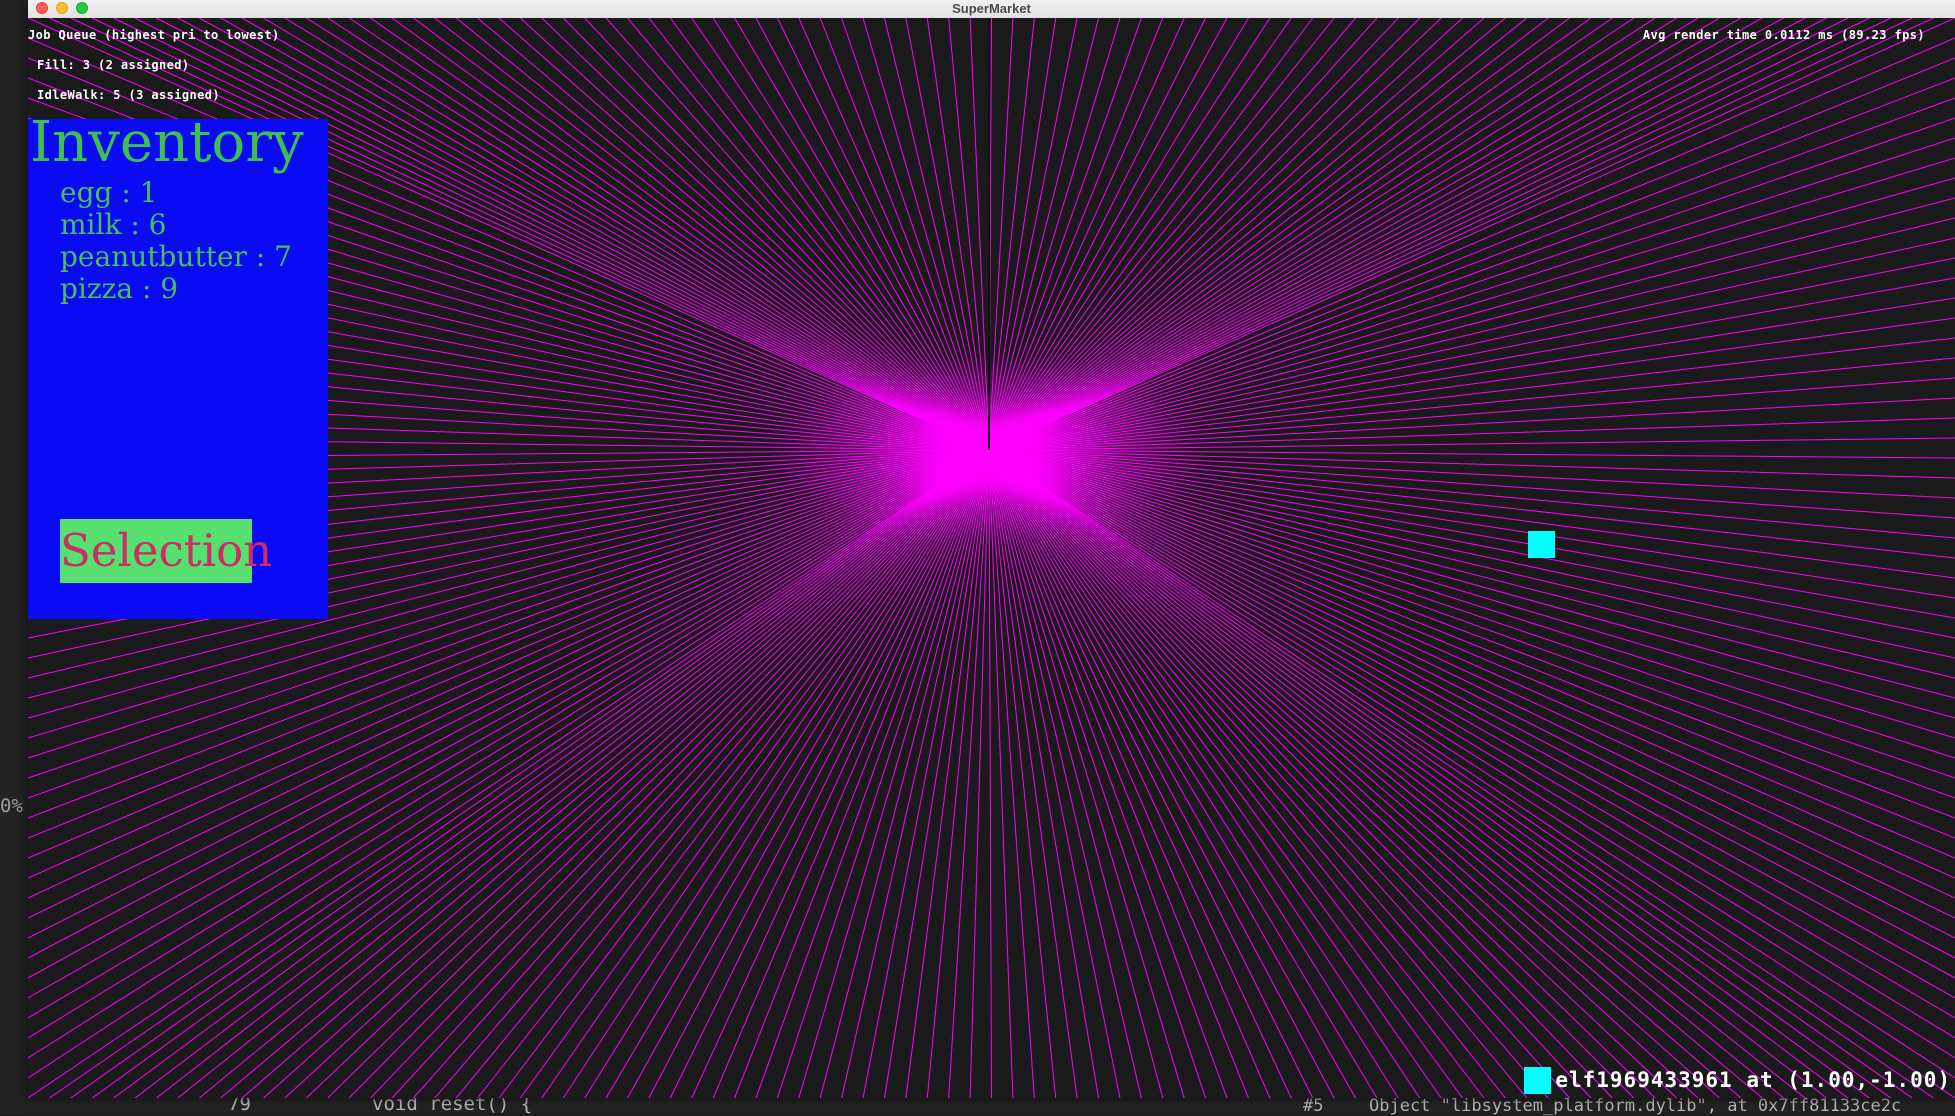 The height and width of the screenshot is (1116, 1955). I want to click on selection-button-label: Selection, so click(166, 550).